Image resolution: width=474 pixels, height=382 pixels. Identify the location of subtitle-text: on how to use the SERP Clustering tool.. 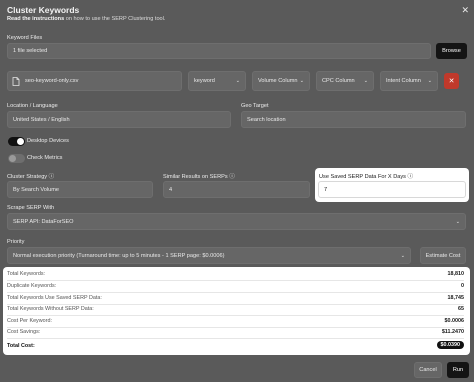
(115, 19).